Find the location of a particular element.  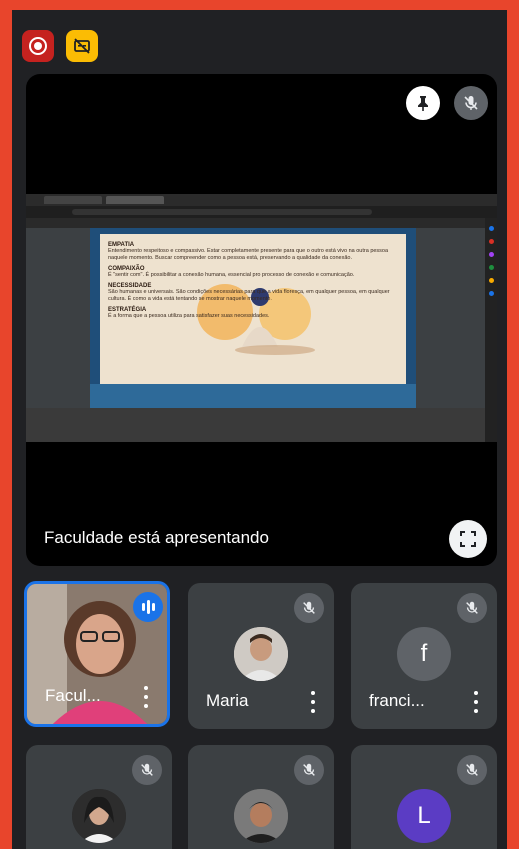

record-icon is located at coordinates (38, 46).